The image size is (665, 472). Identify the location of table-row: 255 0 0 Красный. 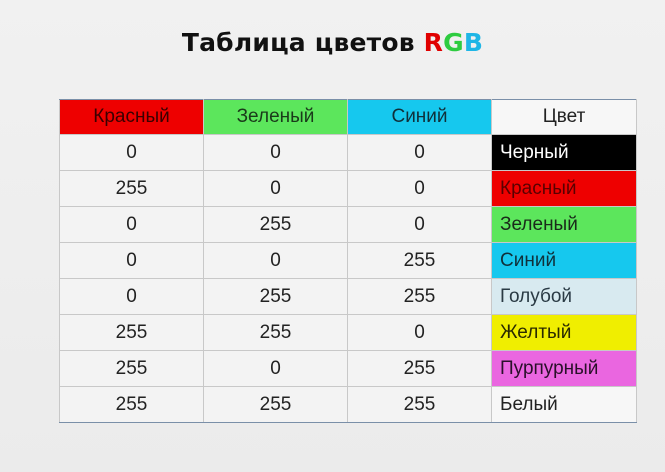
(348, 188).